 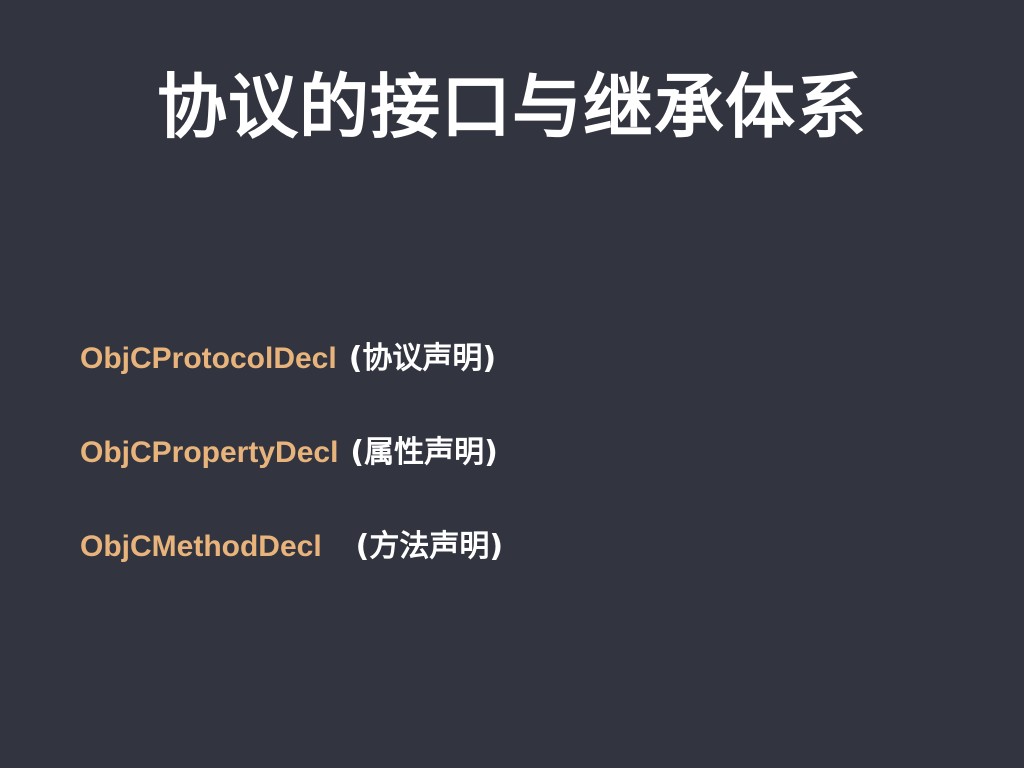 I want to click on decl-name: ObjCMethodDecl, so click(x=201, y=546).